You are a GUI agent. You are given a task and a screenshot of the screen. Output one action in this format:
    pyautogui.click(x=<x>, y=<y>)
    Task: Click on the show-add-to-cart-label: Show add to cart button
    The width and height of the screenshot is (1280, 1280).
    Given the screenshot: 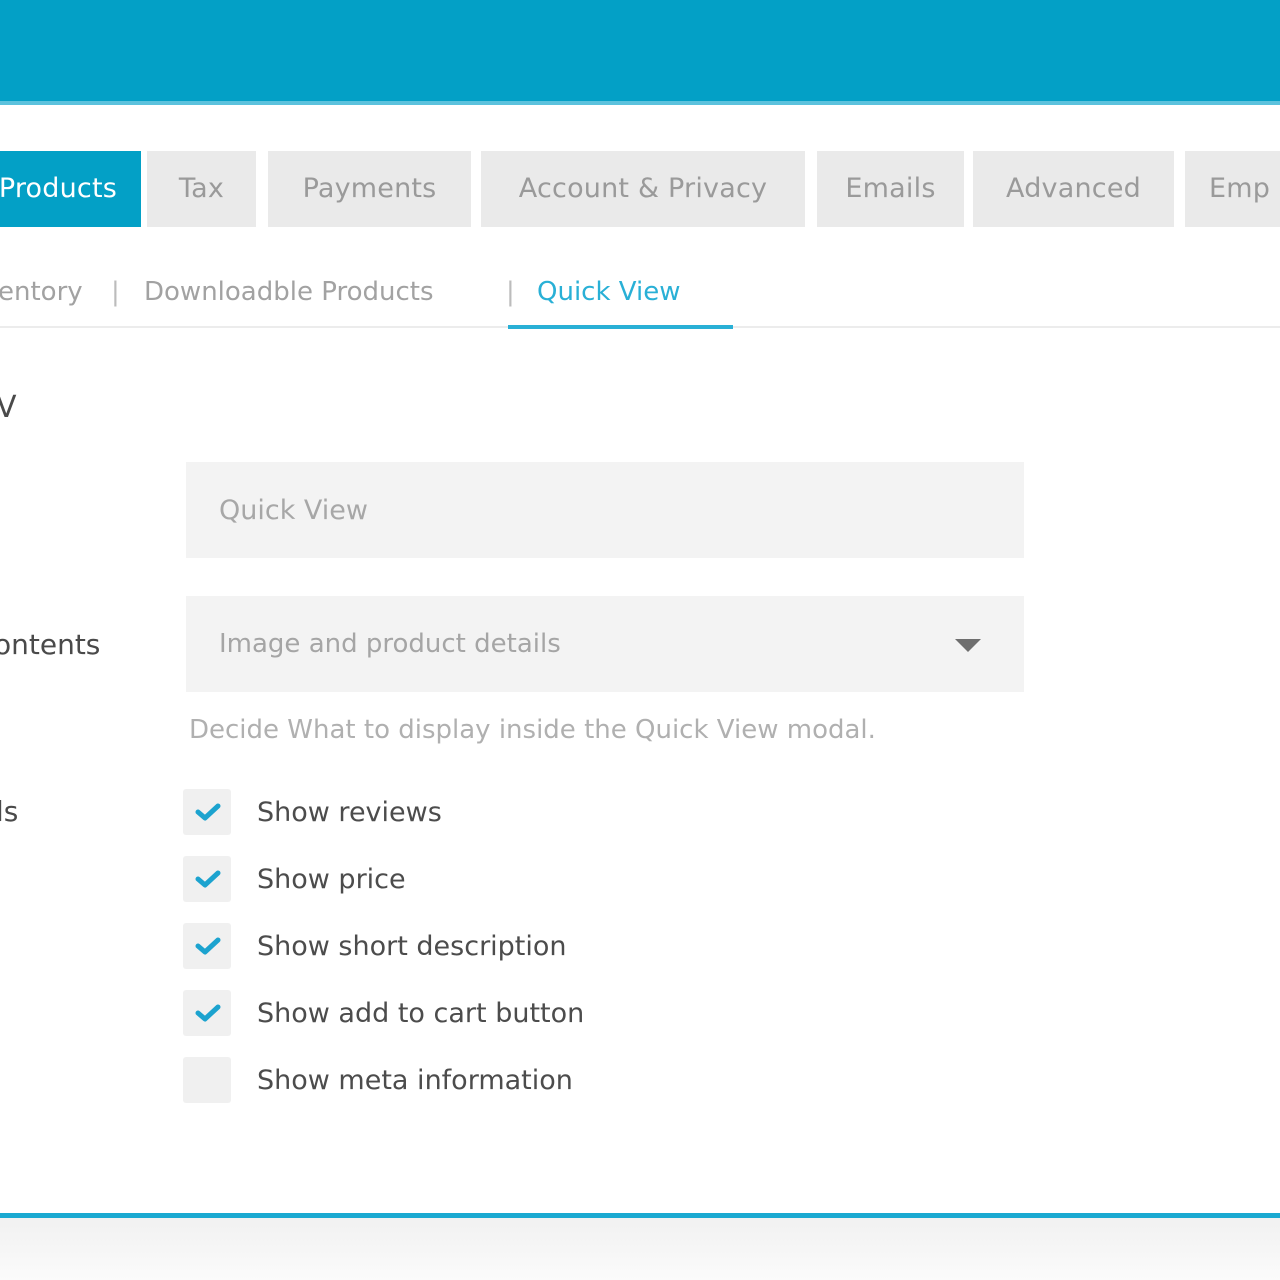 What is the action you would take?
    pyautogui.click(x=421, y=1013)
    